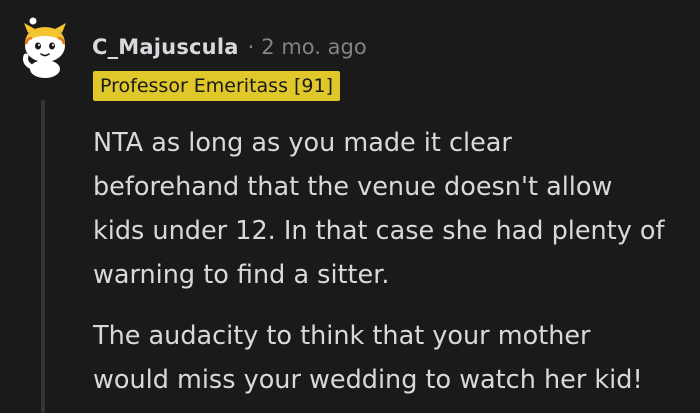 Image resolution: width=700 pixels, height=413 pixels. Describe the element at coordinates (43, 256) in the screenshot. I see `thread-collapse-line` at that location.